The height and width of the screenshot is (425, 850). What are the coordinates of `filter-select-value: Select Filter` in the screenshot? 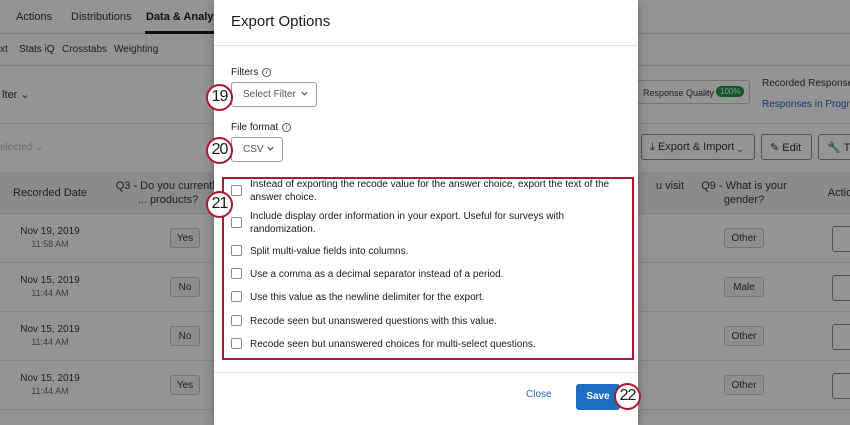 It's located at (269, 94).